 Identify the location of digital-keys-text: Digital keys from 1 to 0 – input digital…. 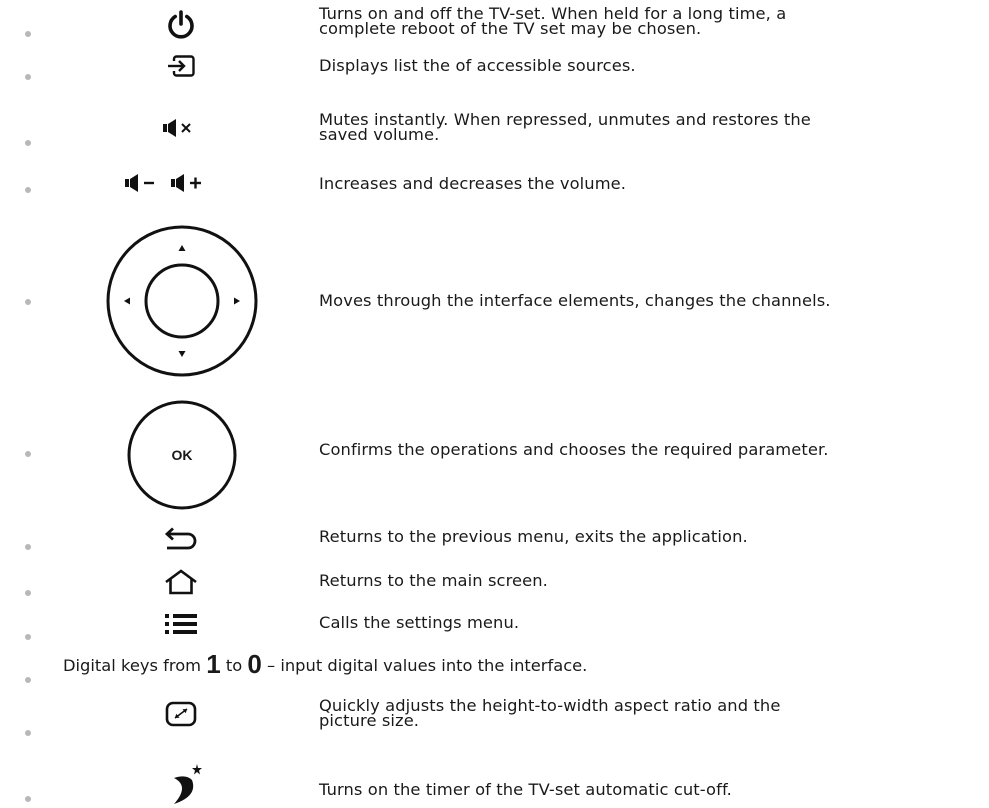
(325, 664).